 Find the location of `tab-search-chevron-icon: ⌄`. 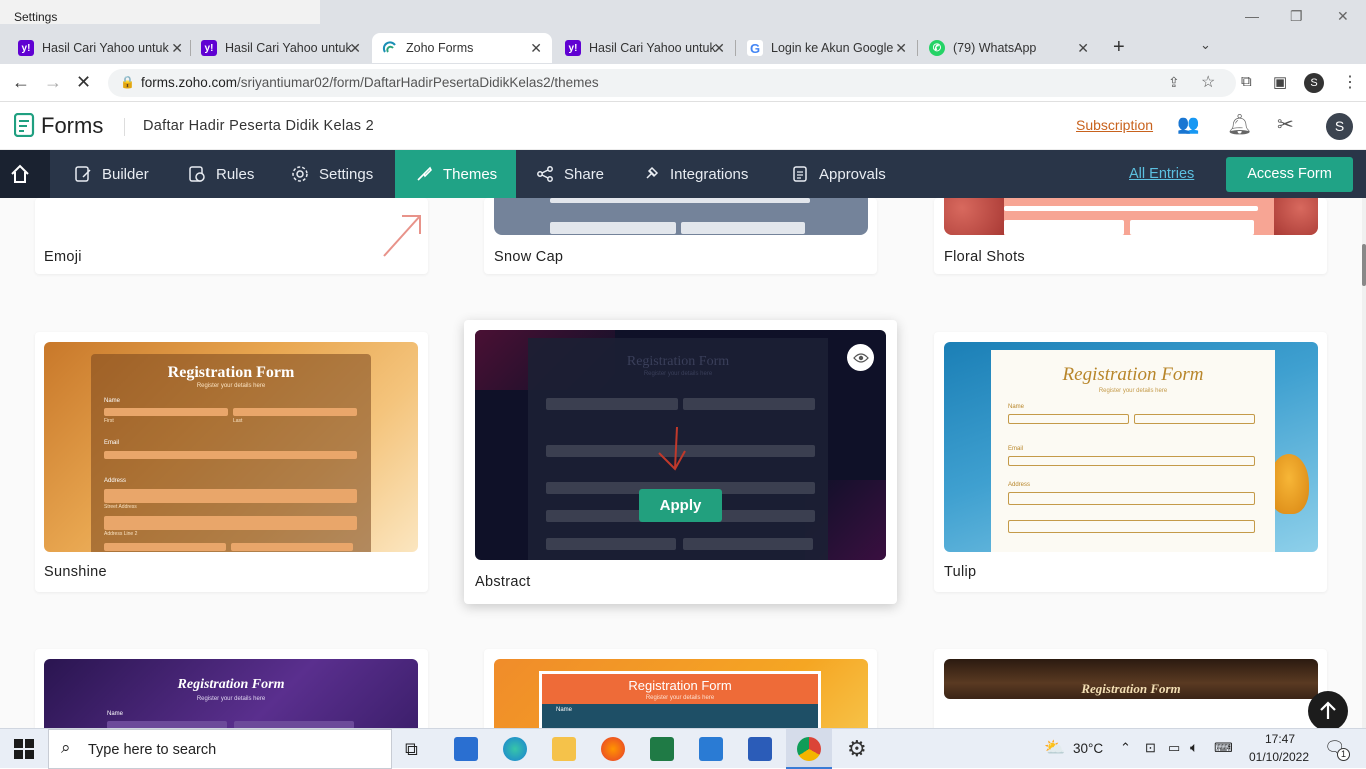

tab-search-chevron-icon: ⌄ is located at coordinates (1205, 45).